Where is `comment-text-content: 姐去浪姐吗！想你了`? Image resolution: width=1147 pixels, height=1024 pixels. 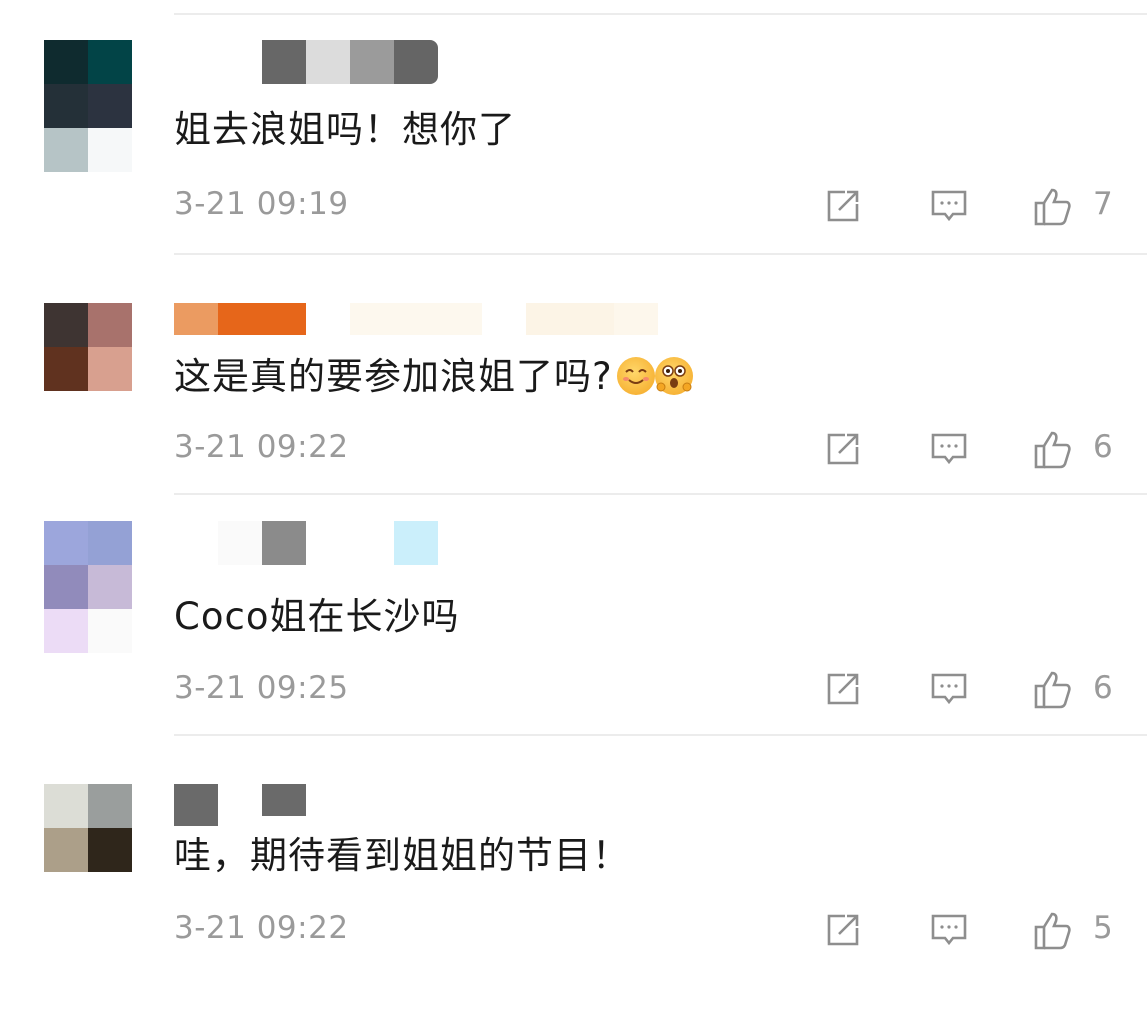 comment-text-content: 姐去浪姐吗！想你了 is located at coordinates (345, 129).